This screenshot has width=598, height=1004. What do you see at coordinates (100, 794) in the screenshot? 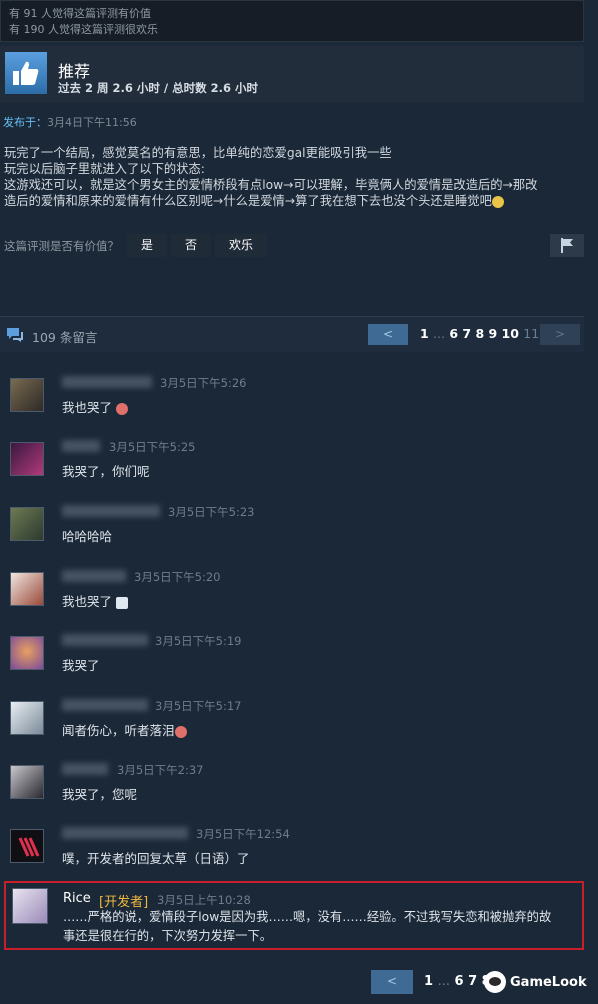
I see `comment-text: 我哭了，您呢` at bounding box center [100, 794].